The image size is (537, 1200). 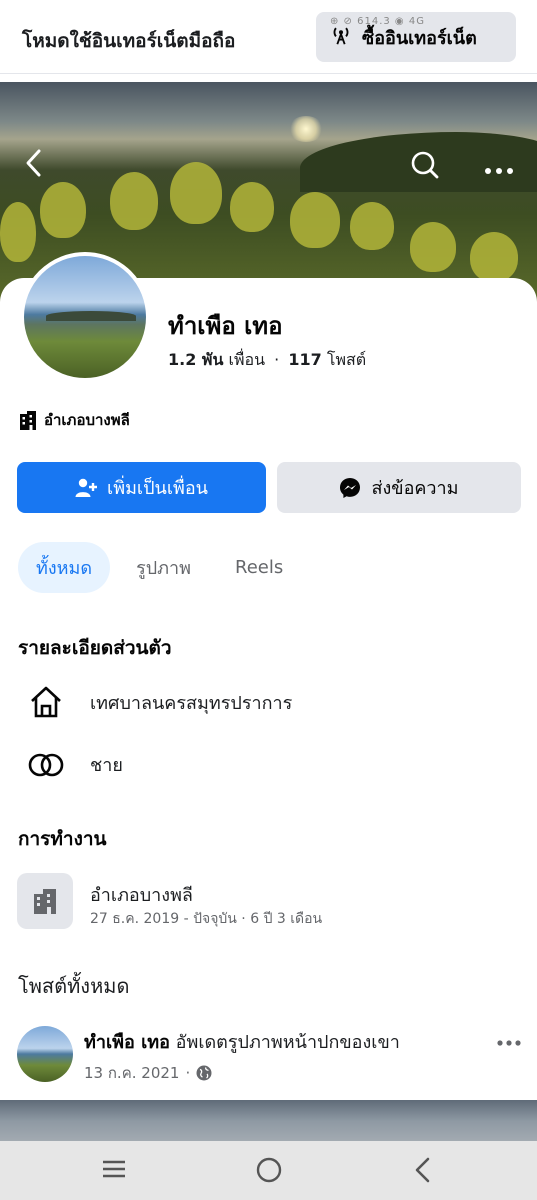 What do you see at coordinates (127, 1042) in the screenshot?
I see `post-author-name: ทำเพือ เทอ` at bounding box center [127, 1042].